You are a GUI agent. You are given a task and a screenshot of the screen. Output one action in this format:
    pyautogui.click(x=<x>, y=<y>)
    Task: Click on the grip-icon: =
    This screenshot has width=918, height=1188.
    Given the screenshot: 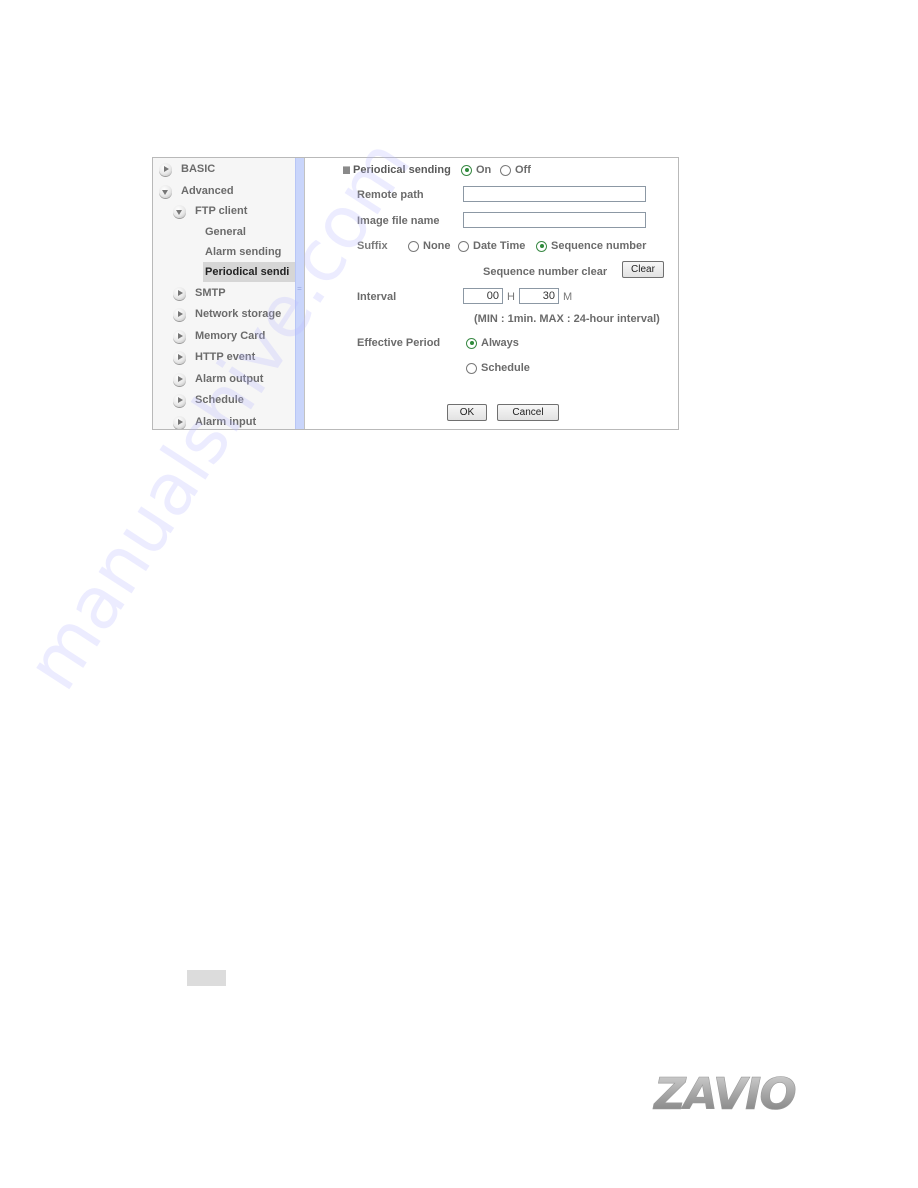 What is the action you would take?
    pyautogui.click(x=299, y=288)
    